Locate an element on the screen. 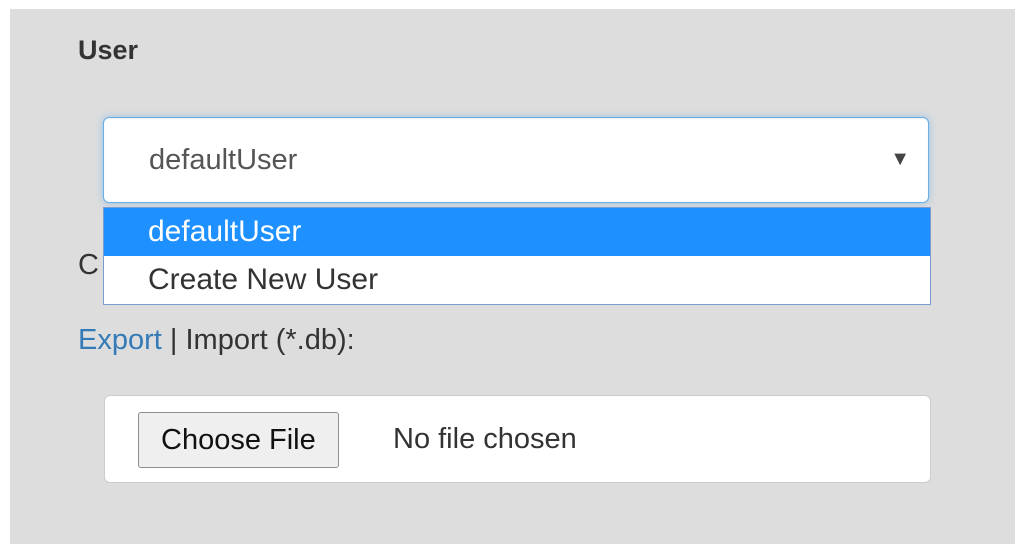  option-create-new-user: Create New User is located at coordinates (517, 280).